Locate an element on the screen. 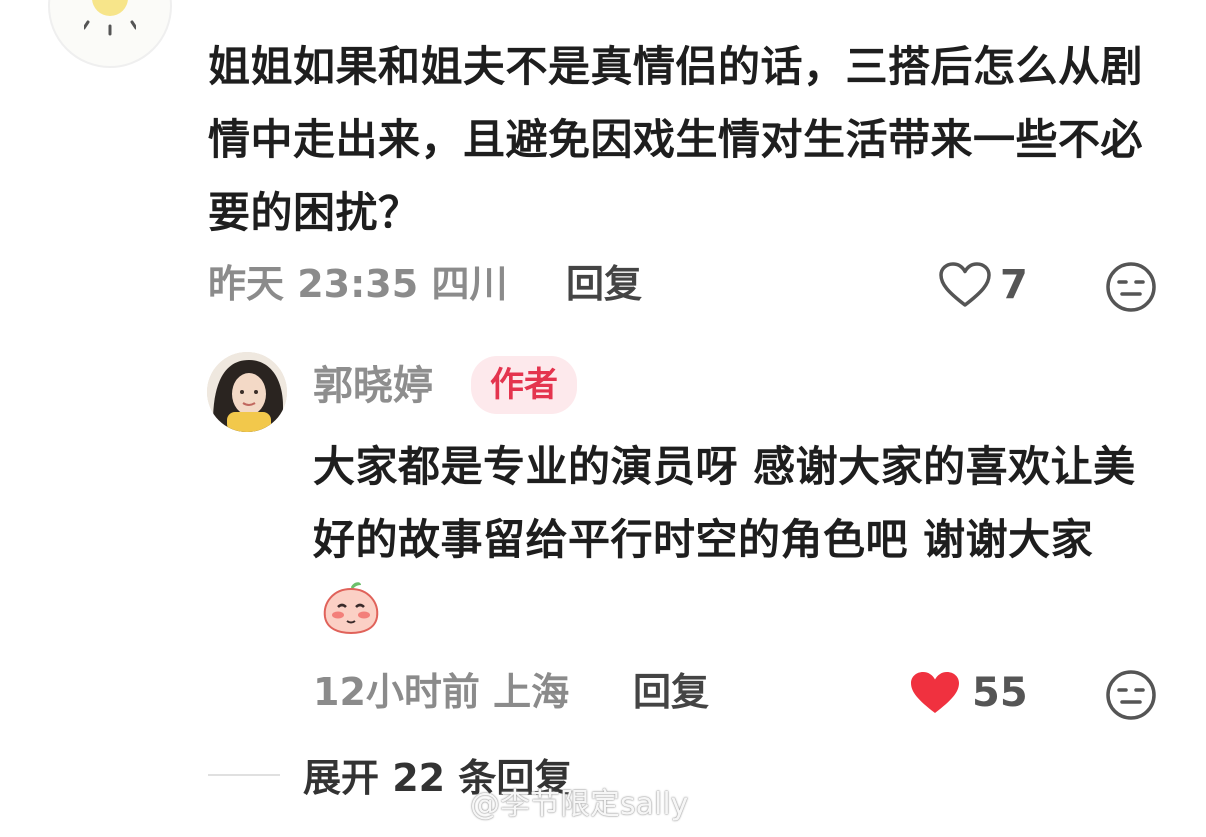  heart-outline-icon is located at coordinates (965, 287).